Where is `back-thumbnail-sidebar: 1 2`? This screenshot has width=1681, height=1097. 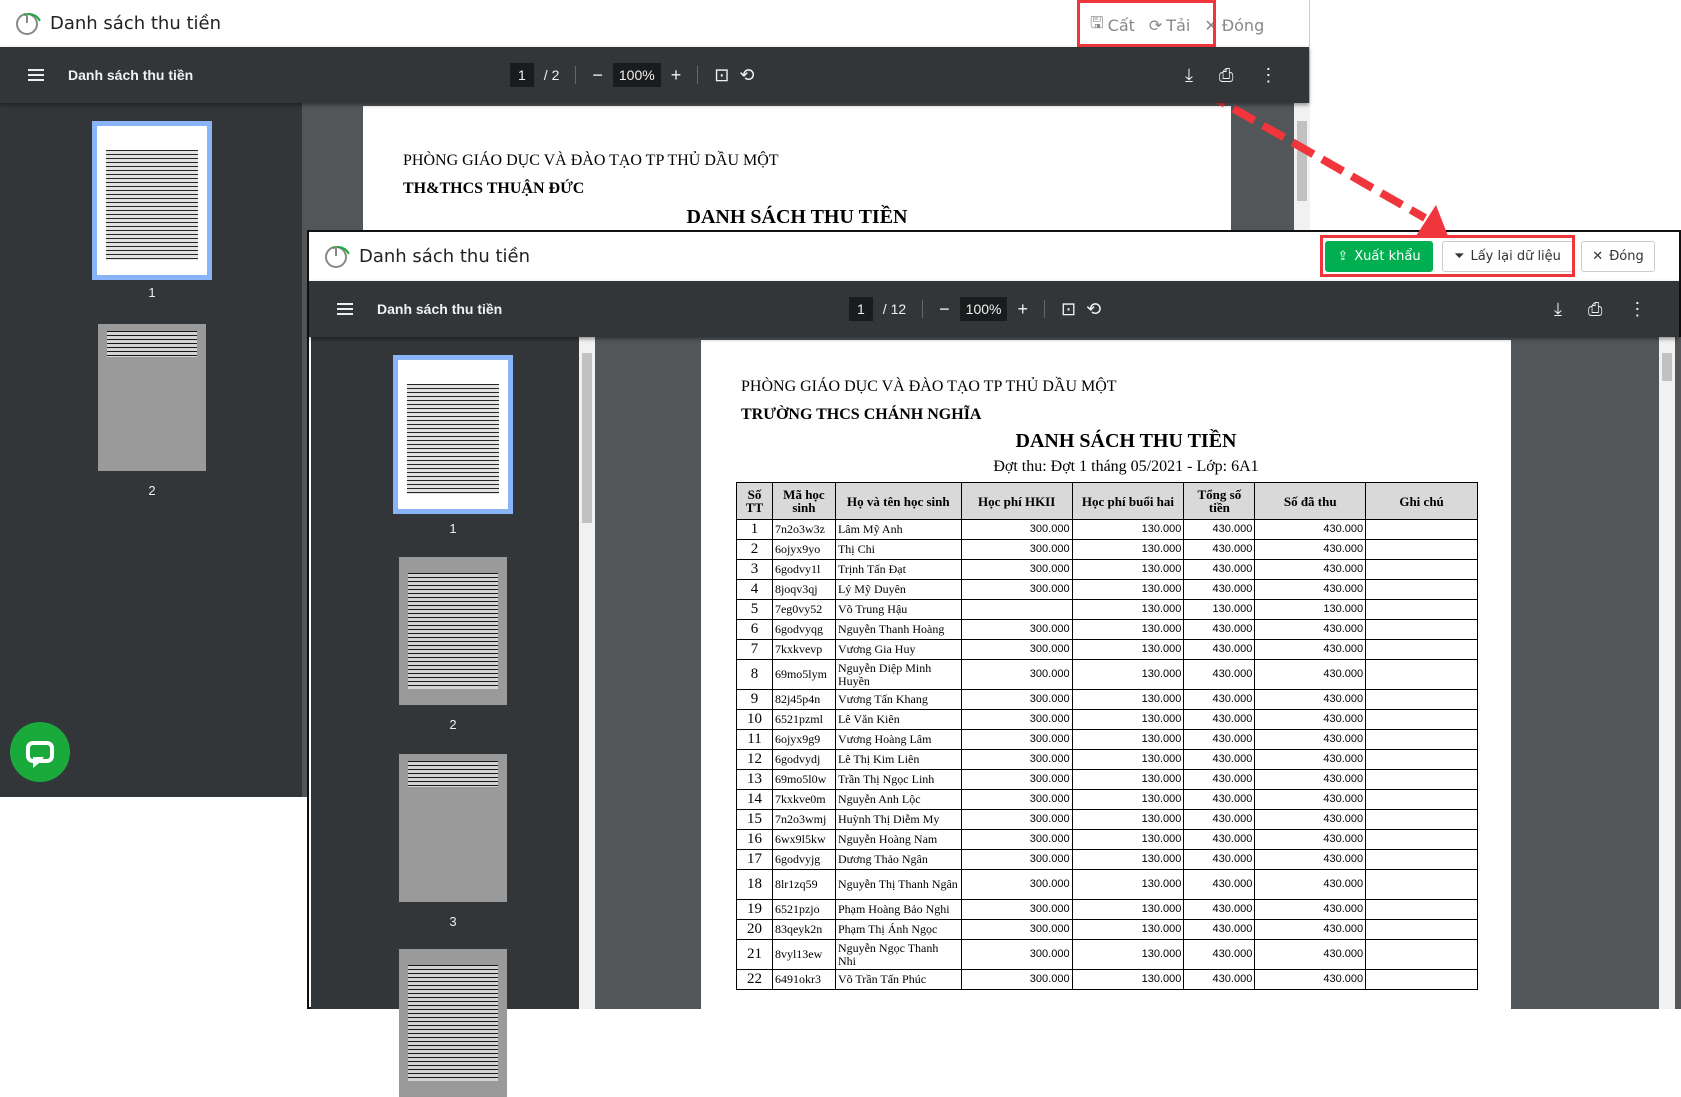
back-thumbnail-sidebar: 1 2 is located at coordinates (151, 450).